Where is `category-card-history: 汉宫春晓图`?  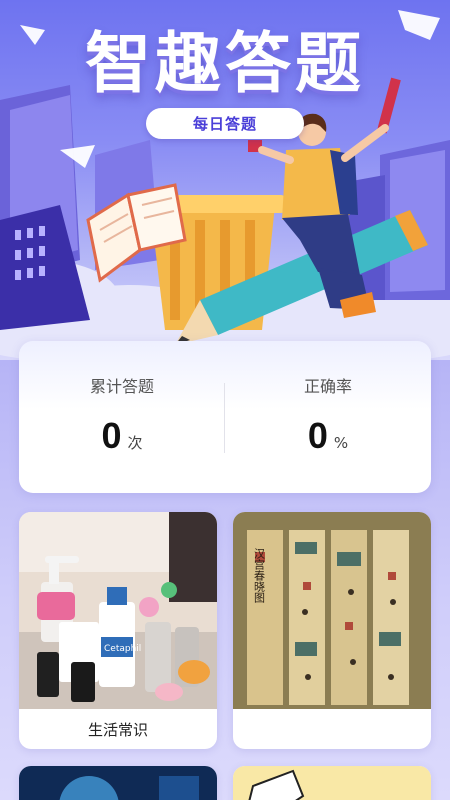
category-card-history: 汉宫春晓图 is located at coordinates (332, 630).